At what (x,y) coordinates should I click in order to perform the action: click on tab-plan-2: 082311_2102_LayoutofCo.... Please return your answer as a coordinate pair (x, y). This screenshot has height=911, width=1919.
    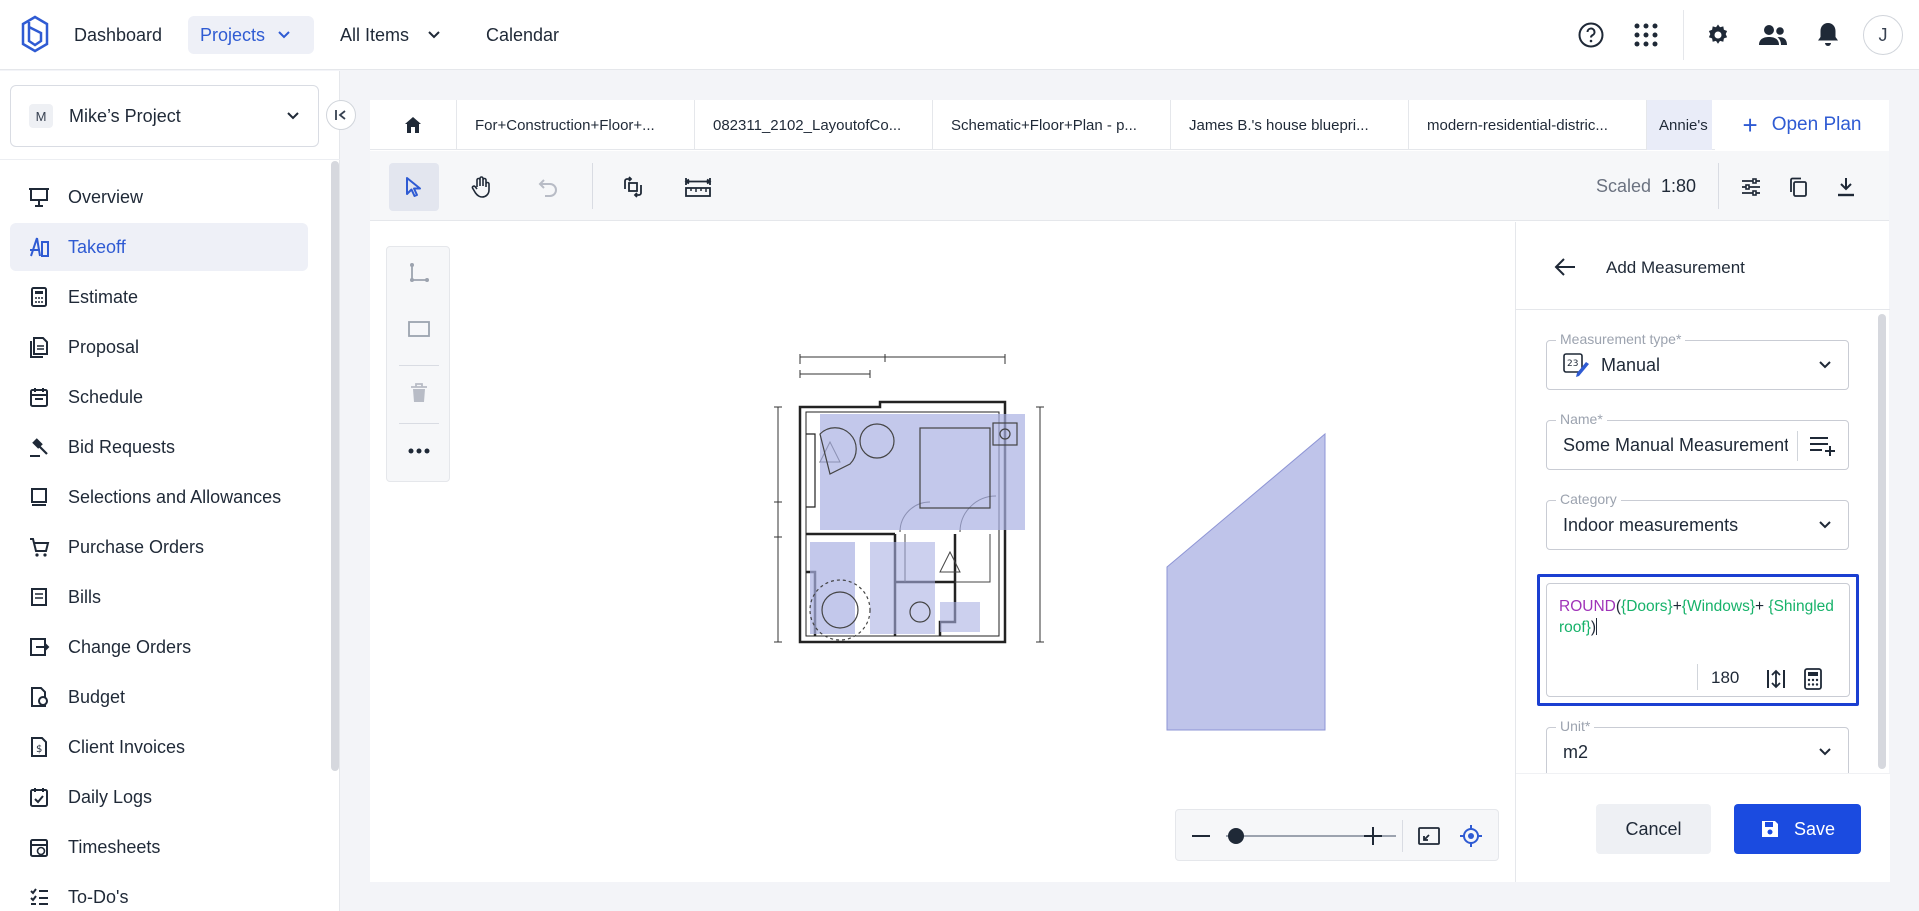
    Looking at the image, I should click on (814, 125).